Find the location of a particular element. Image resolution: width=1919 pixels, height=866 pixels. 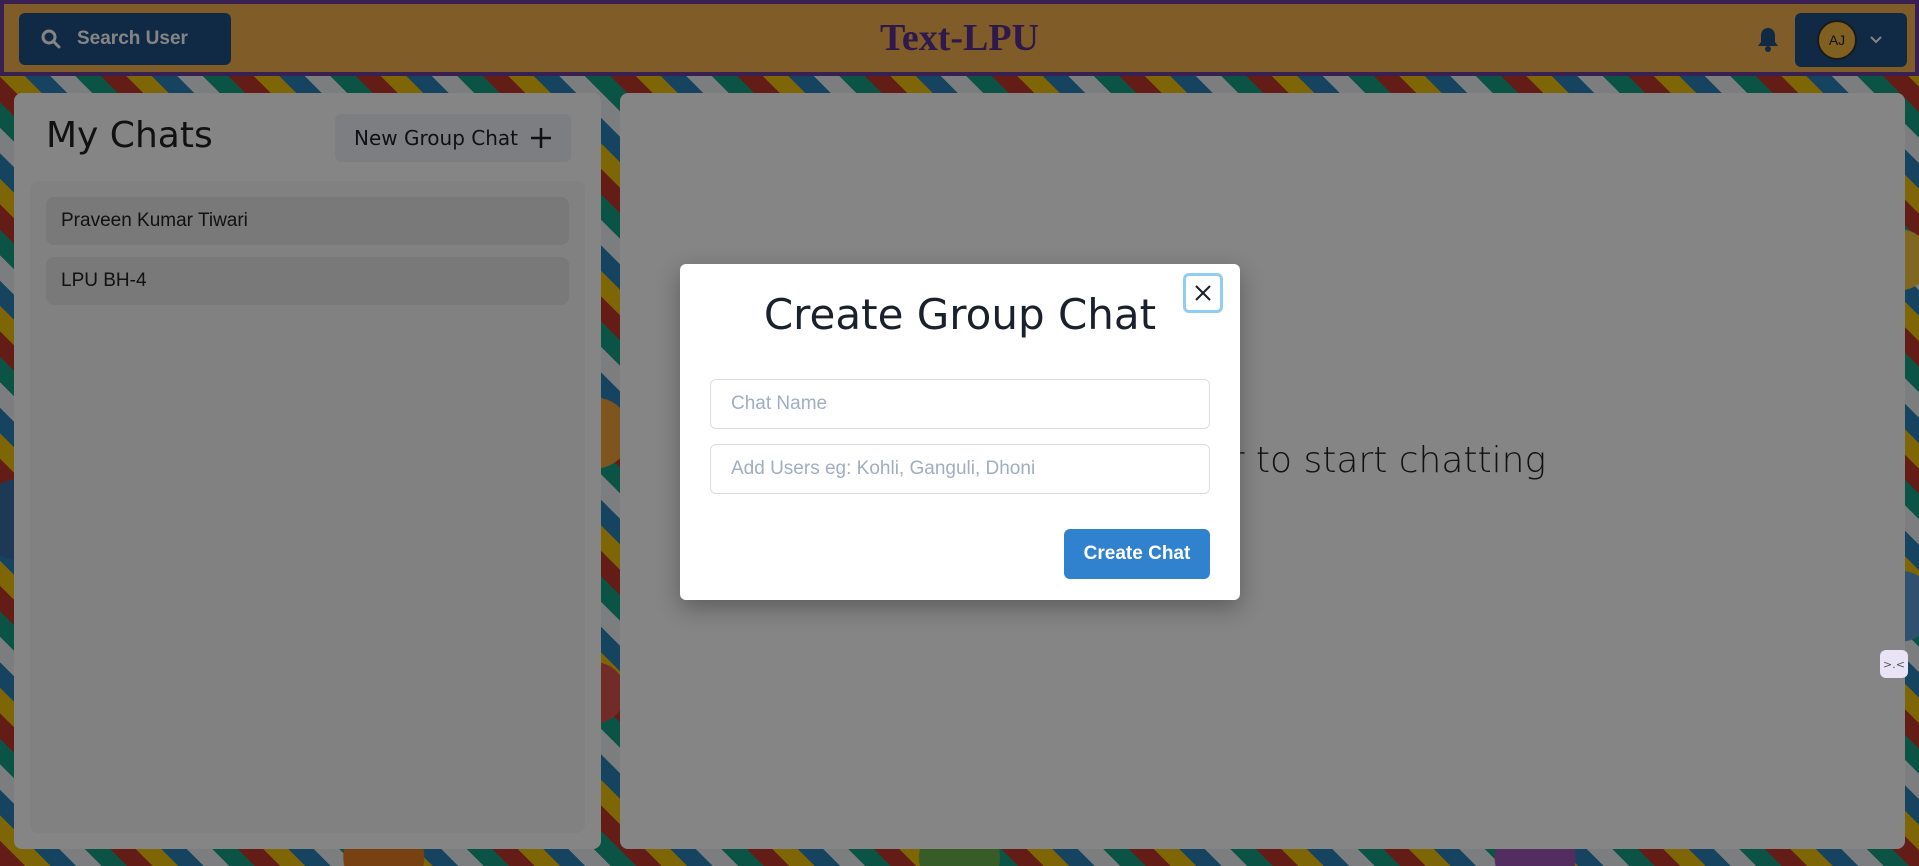

chat-name-input is located at coordinates (960, 404).